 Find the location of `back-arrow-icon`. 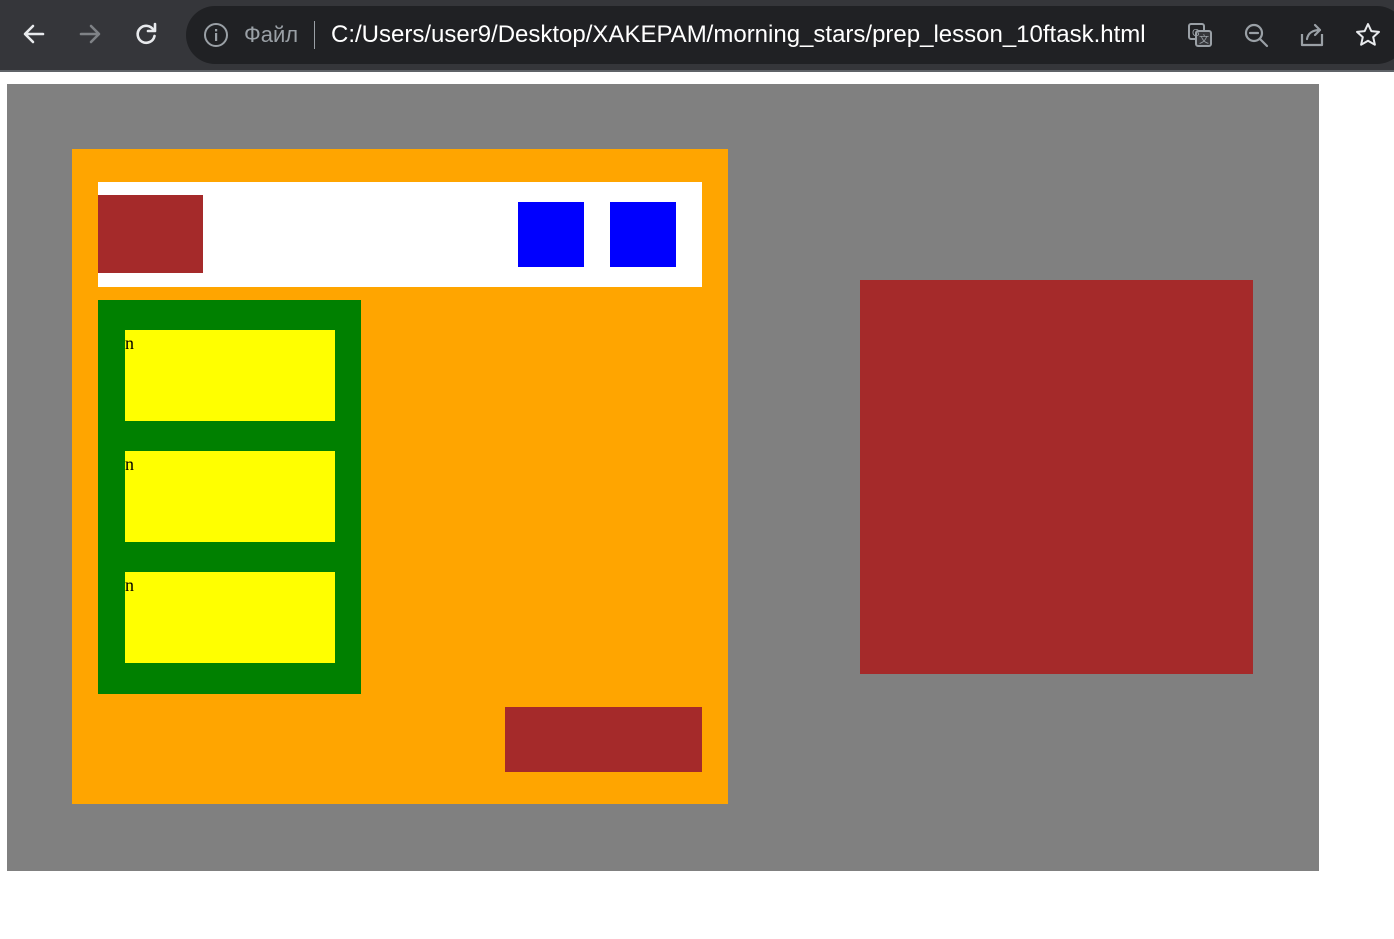

back-arrow-icon is located at coordinates (34, 34).